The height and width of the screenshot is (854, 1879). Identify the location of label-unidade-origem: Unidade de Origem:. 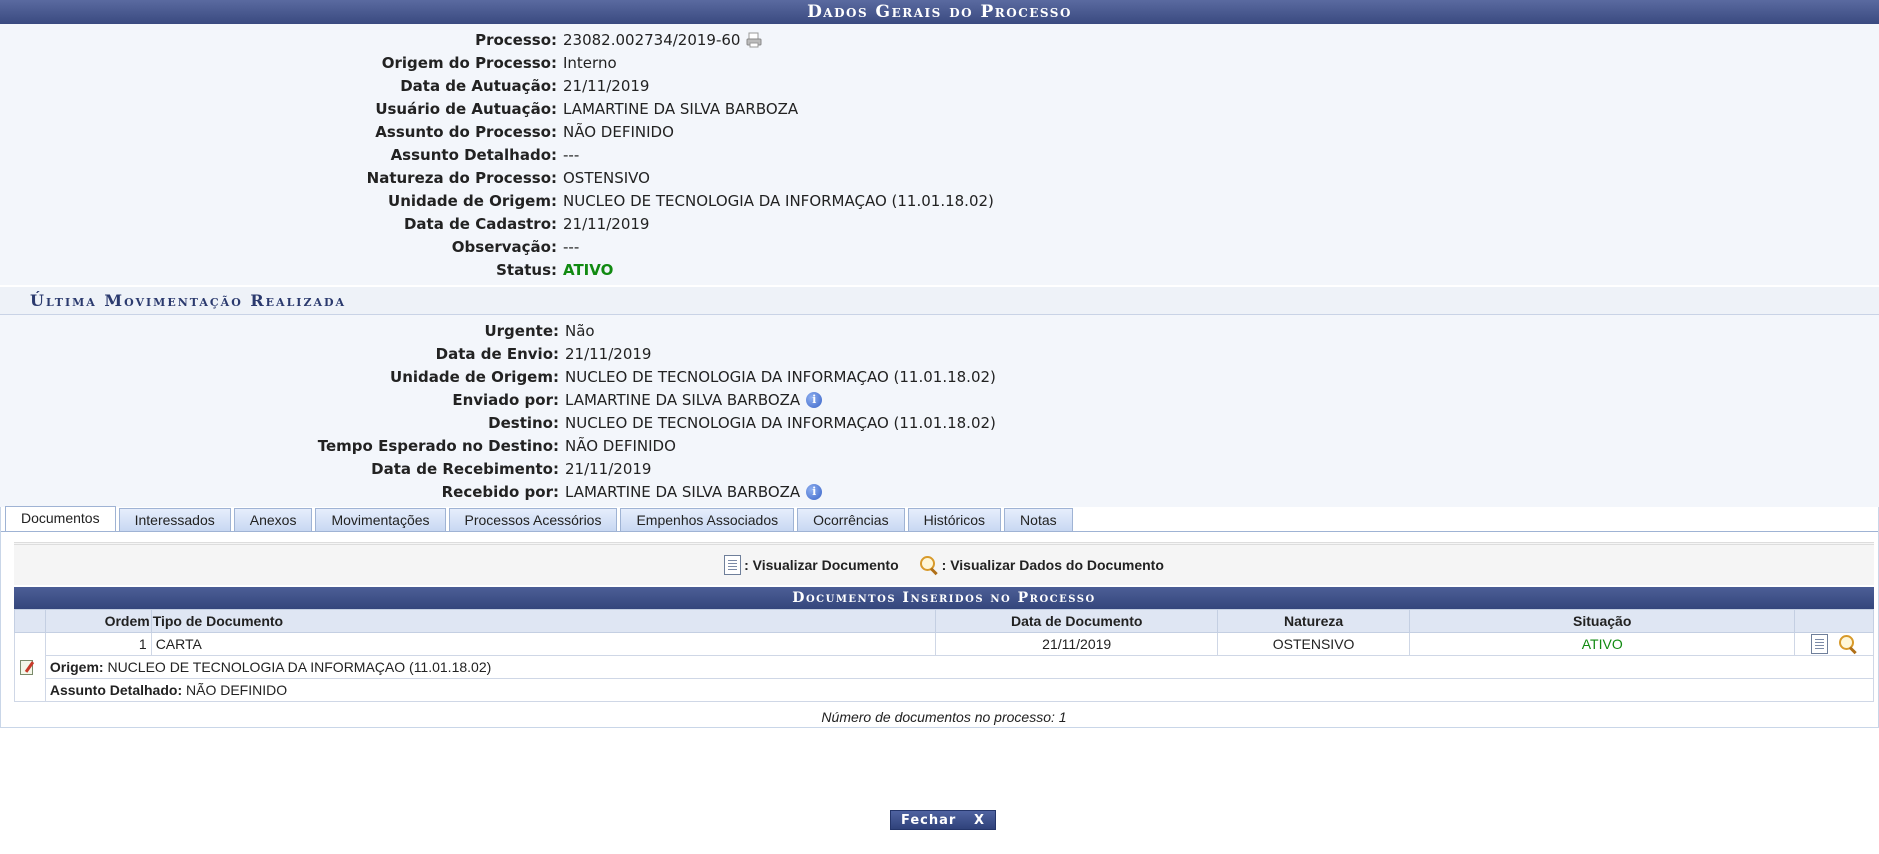
(472, 200).